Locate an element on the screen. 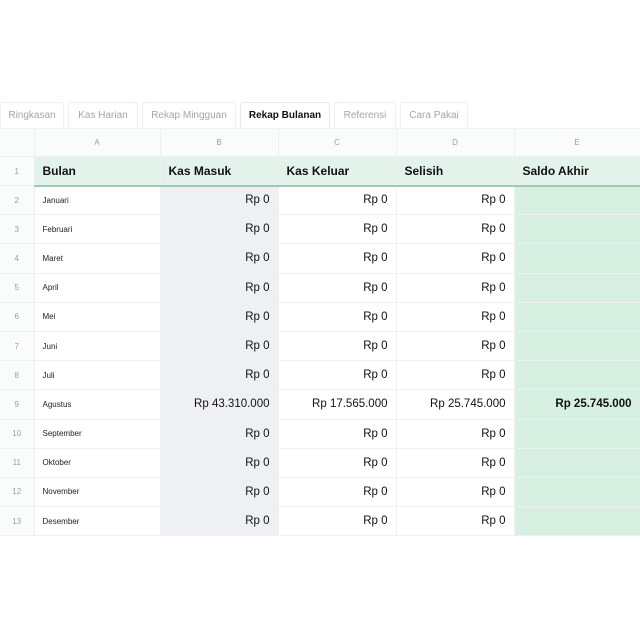 Image resolution: width=640 pixels, height=640 pixels. row-number: 13 is located at coordinates (17, 521).